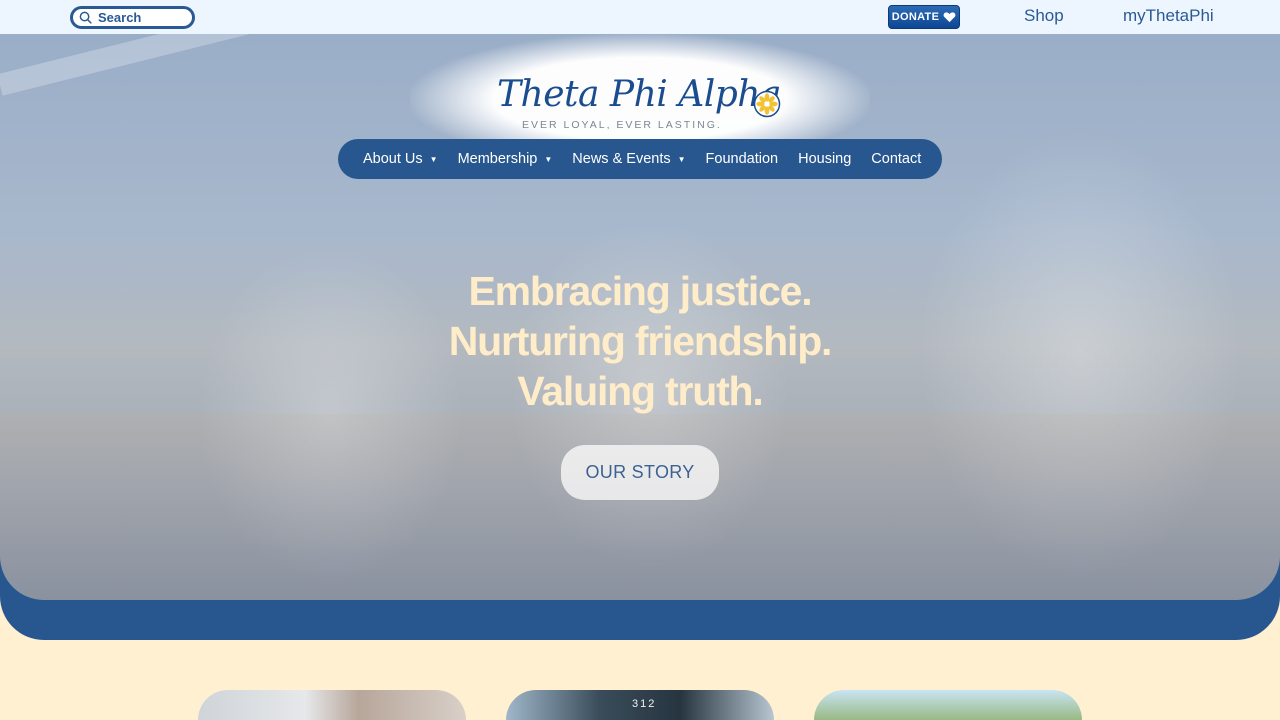 The height and width of the screenshot is (720, 1280). I want to click on feature-card: 312, so click(640, 705).